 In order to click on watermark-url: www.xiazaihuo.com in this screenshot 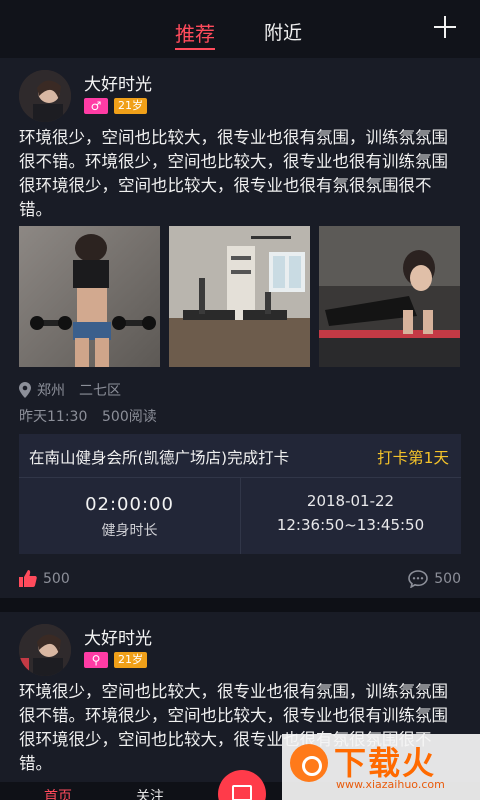, I will do `click(390, 784)`.